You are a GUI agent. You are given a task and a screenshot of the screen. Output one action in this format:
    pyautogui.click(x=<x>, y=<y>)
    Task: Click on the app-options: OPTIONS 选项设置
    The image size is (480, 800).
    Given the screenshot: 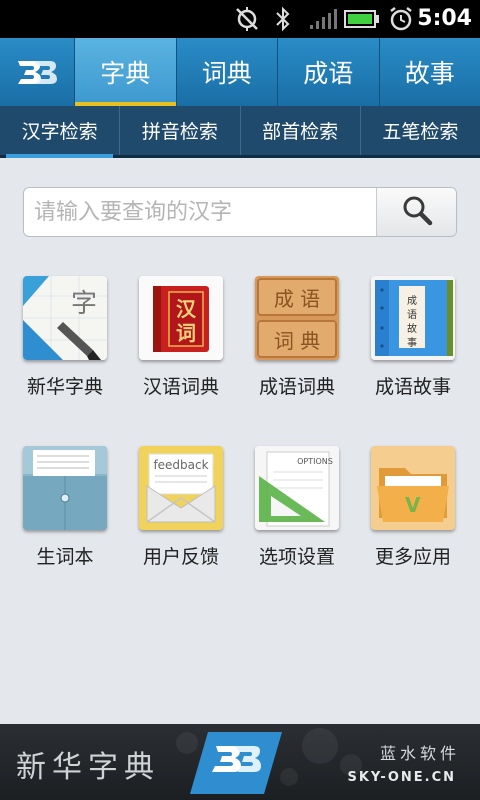 What is the action you would take?
    pyautogui.click(x=297, y=507)
    